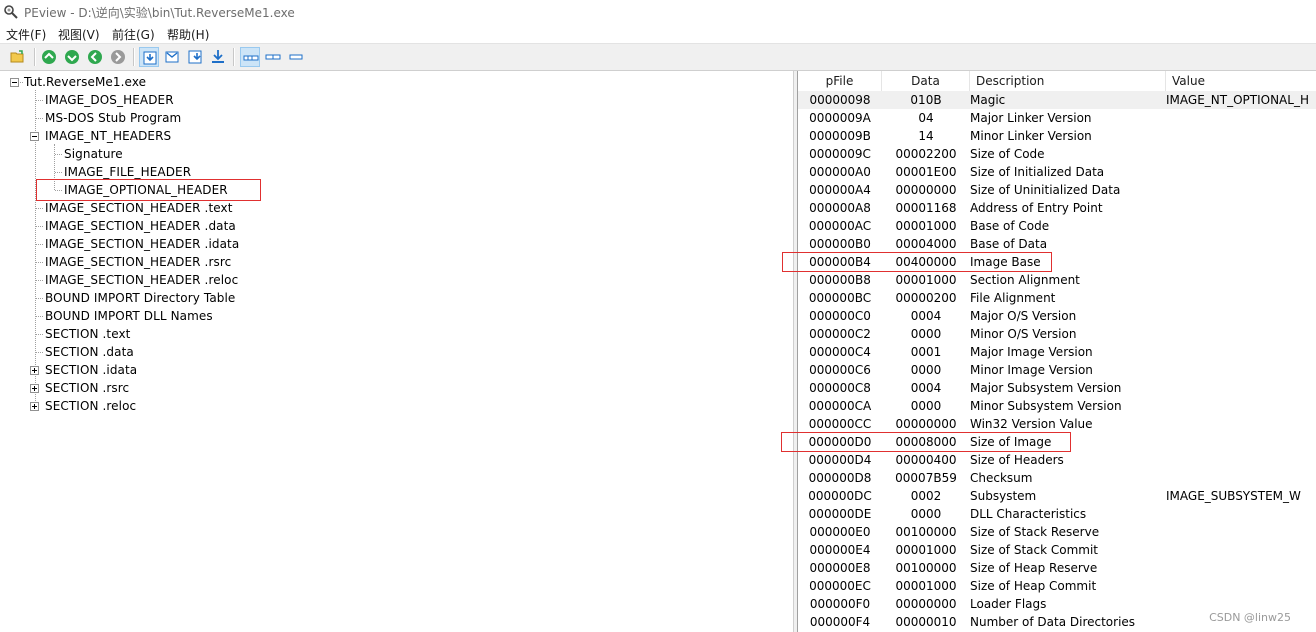 The width and height of the screenshot is (1316, 632). What do you see at coordinates (91, 370) in the screenshot?
I see `tree-item-section-idata: SECTION .idata` at bounding box center [91, 370].